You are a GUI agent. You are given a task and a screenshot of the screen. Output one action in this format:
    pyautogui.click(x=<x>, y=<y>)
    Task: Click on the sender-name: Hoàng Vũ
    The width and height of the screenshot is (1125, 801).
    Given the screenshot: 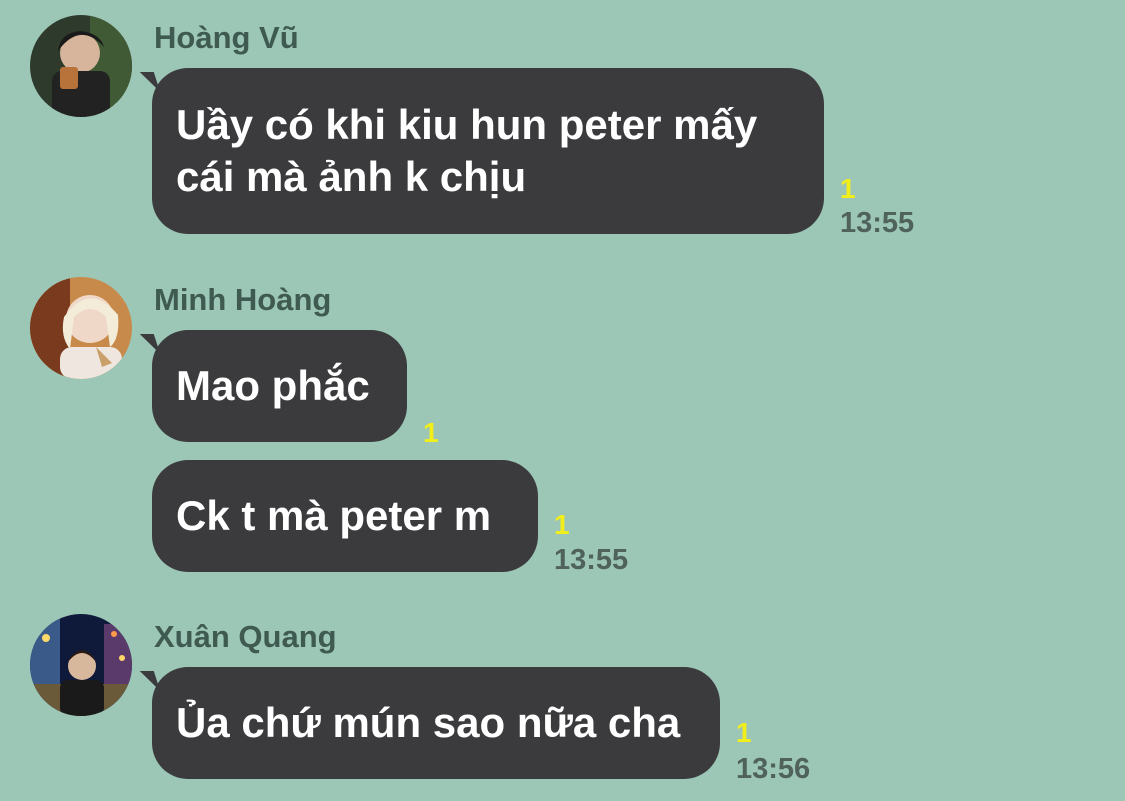 What is the action you would take?
    pyautogui.click(x=226, y=37)
    